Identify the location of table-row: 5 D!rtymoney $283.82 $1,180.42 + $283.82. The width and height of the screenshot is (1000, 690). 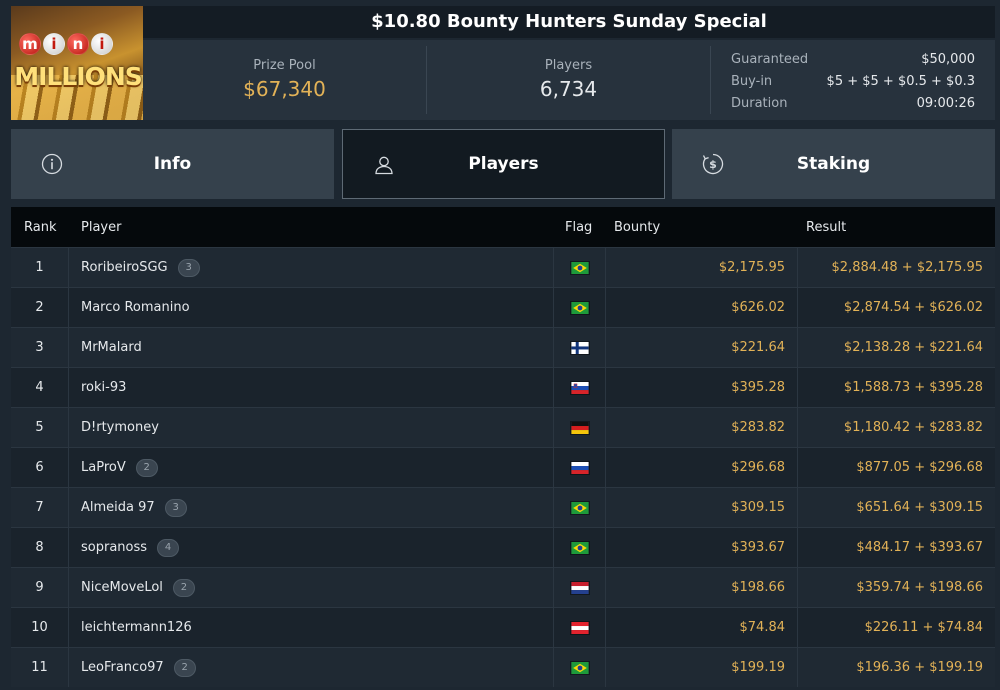
(503, 427).